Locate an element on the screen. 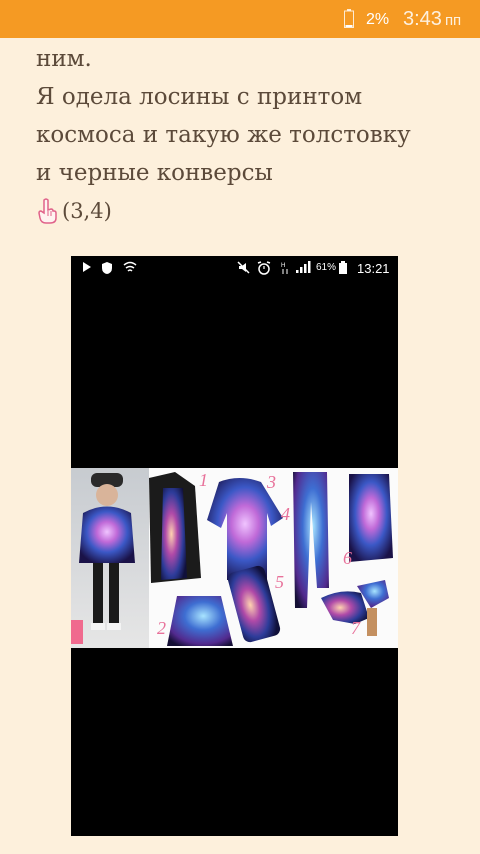 The width and height of the screenshot is (480, 854). item-number: 7 is located at coordinates (355, 628).